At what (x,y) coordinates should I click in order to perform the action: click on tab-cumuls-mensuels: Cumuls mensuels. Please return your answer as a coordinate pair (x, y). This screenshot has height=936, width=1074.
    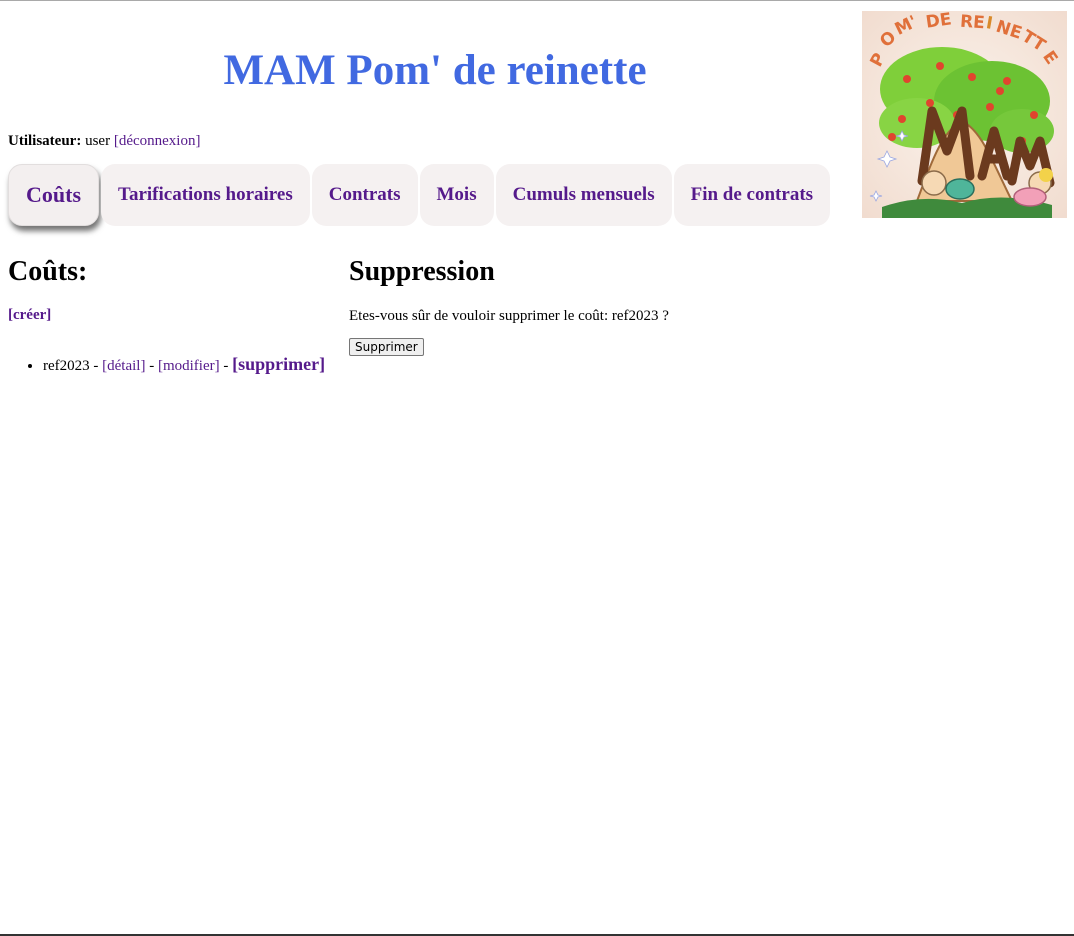
    Looking at the image, I should click on (583, 195).